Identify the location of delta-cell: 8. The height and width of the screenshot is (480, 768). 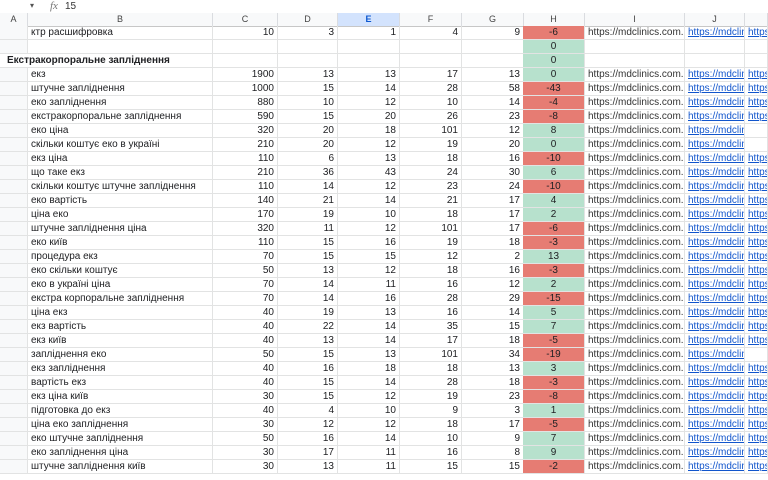
(554, 131).